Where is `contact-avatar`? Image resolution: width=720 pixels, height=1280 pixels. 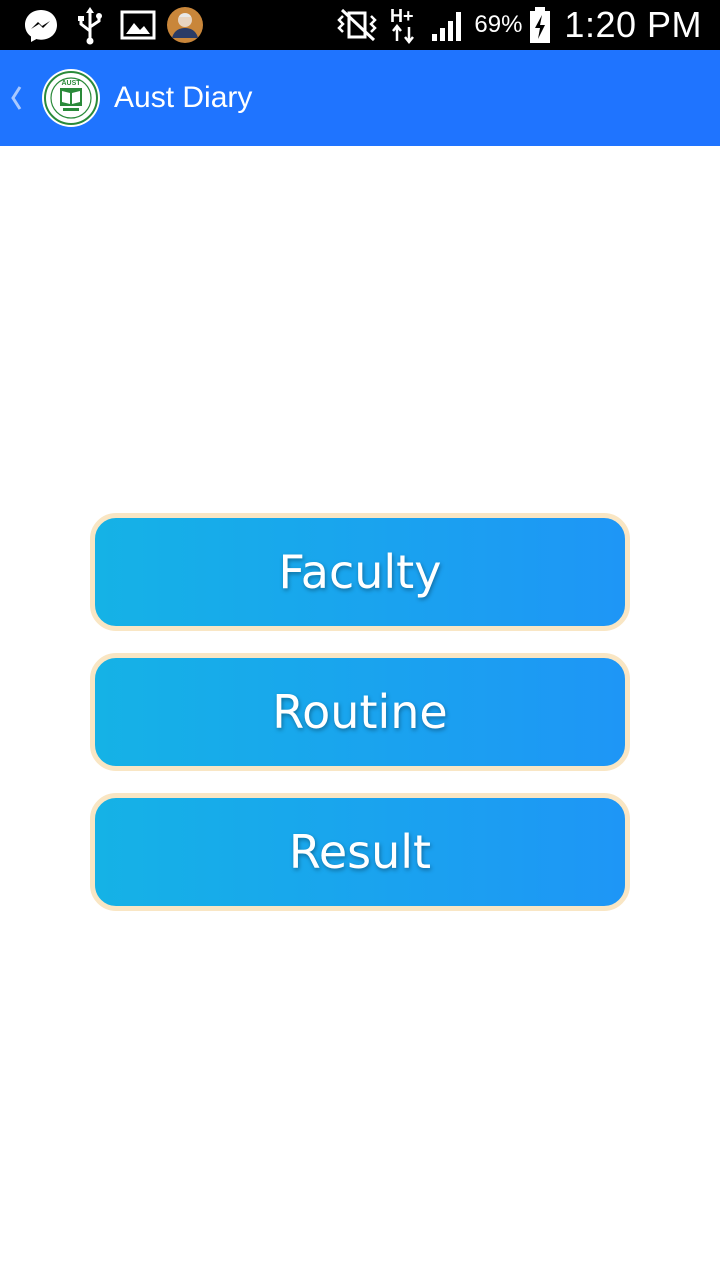
contact-avatar is located at coordinates (185, 25).